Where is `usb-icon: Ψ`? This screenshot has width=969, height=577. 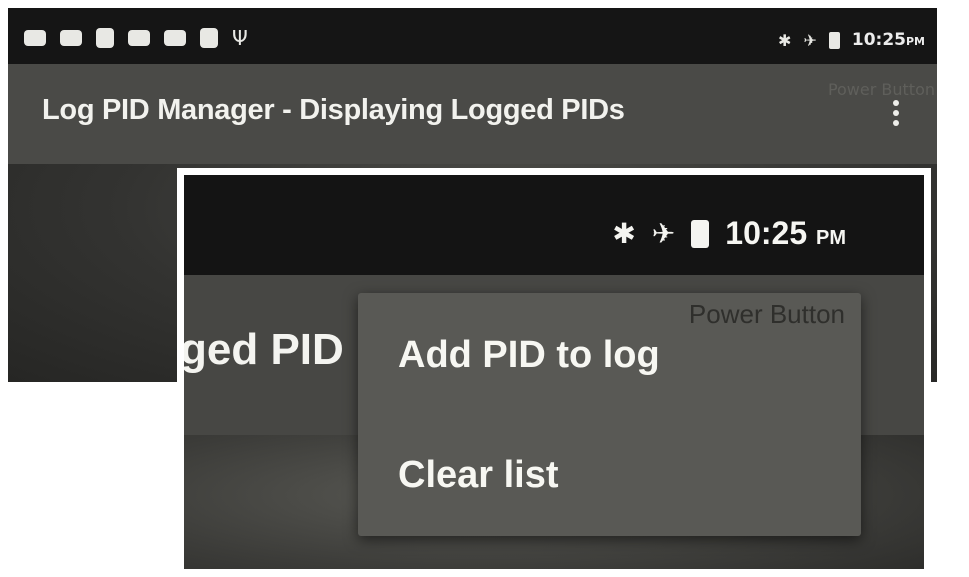
usb-icon: Ψ is located at coordinates (240, 38).